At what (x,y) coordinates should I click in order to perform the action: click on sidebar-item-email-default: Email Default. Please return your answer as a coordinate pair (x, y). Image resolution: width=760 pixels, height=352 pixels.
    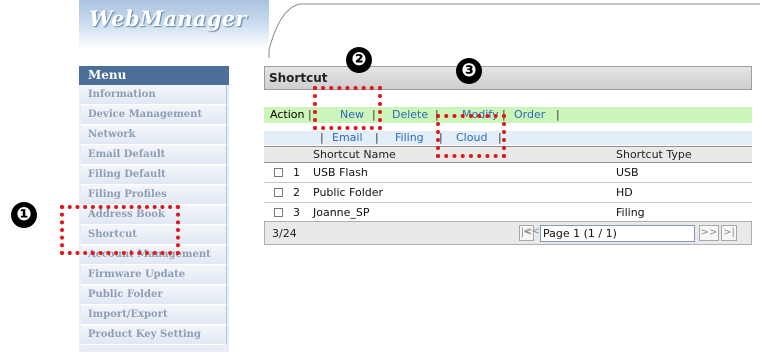
    Looking at the image, I should click on (154, 155).